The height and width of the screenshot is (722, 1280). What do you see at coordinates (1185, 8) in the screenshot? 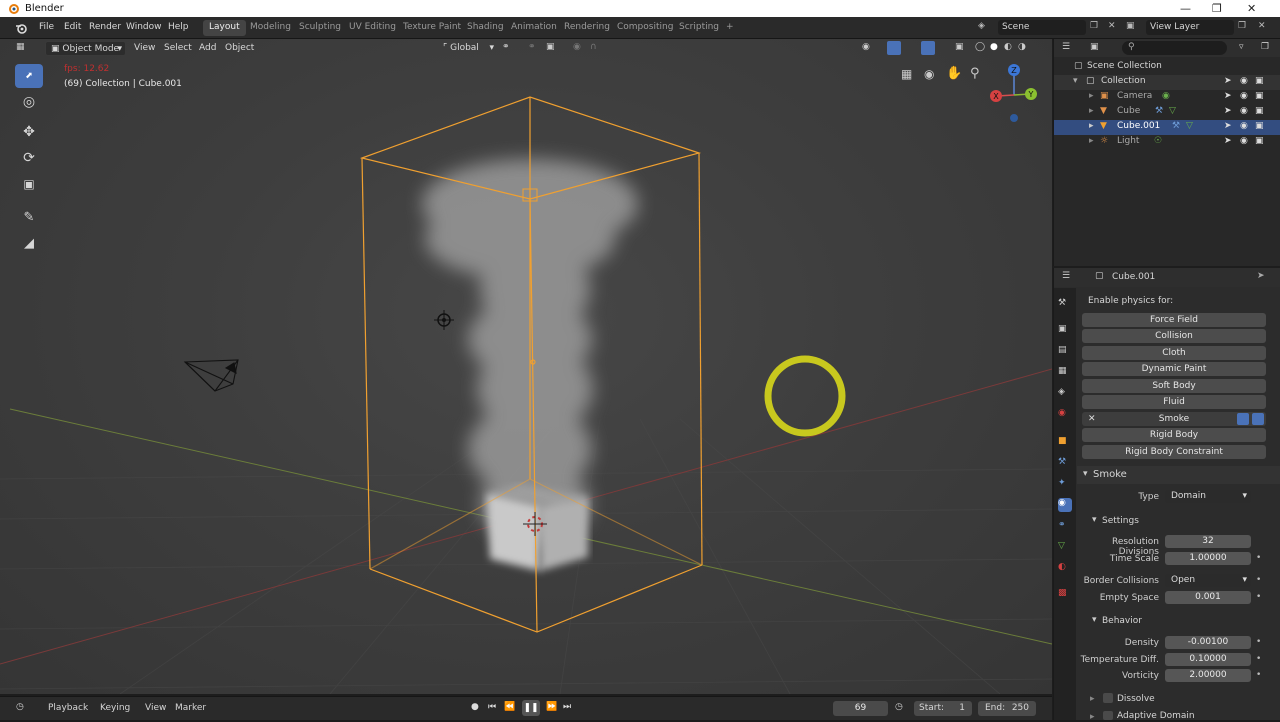
I see `minimize-icon: —` at bounding box center [1185, 8].